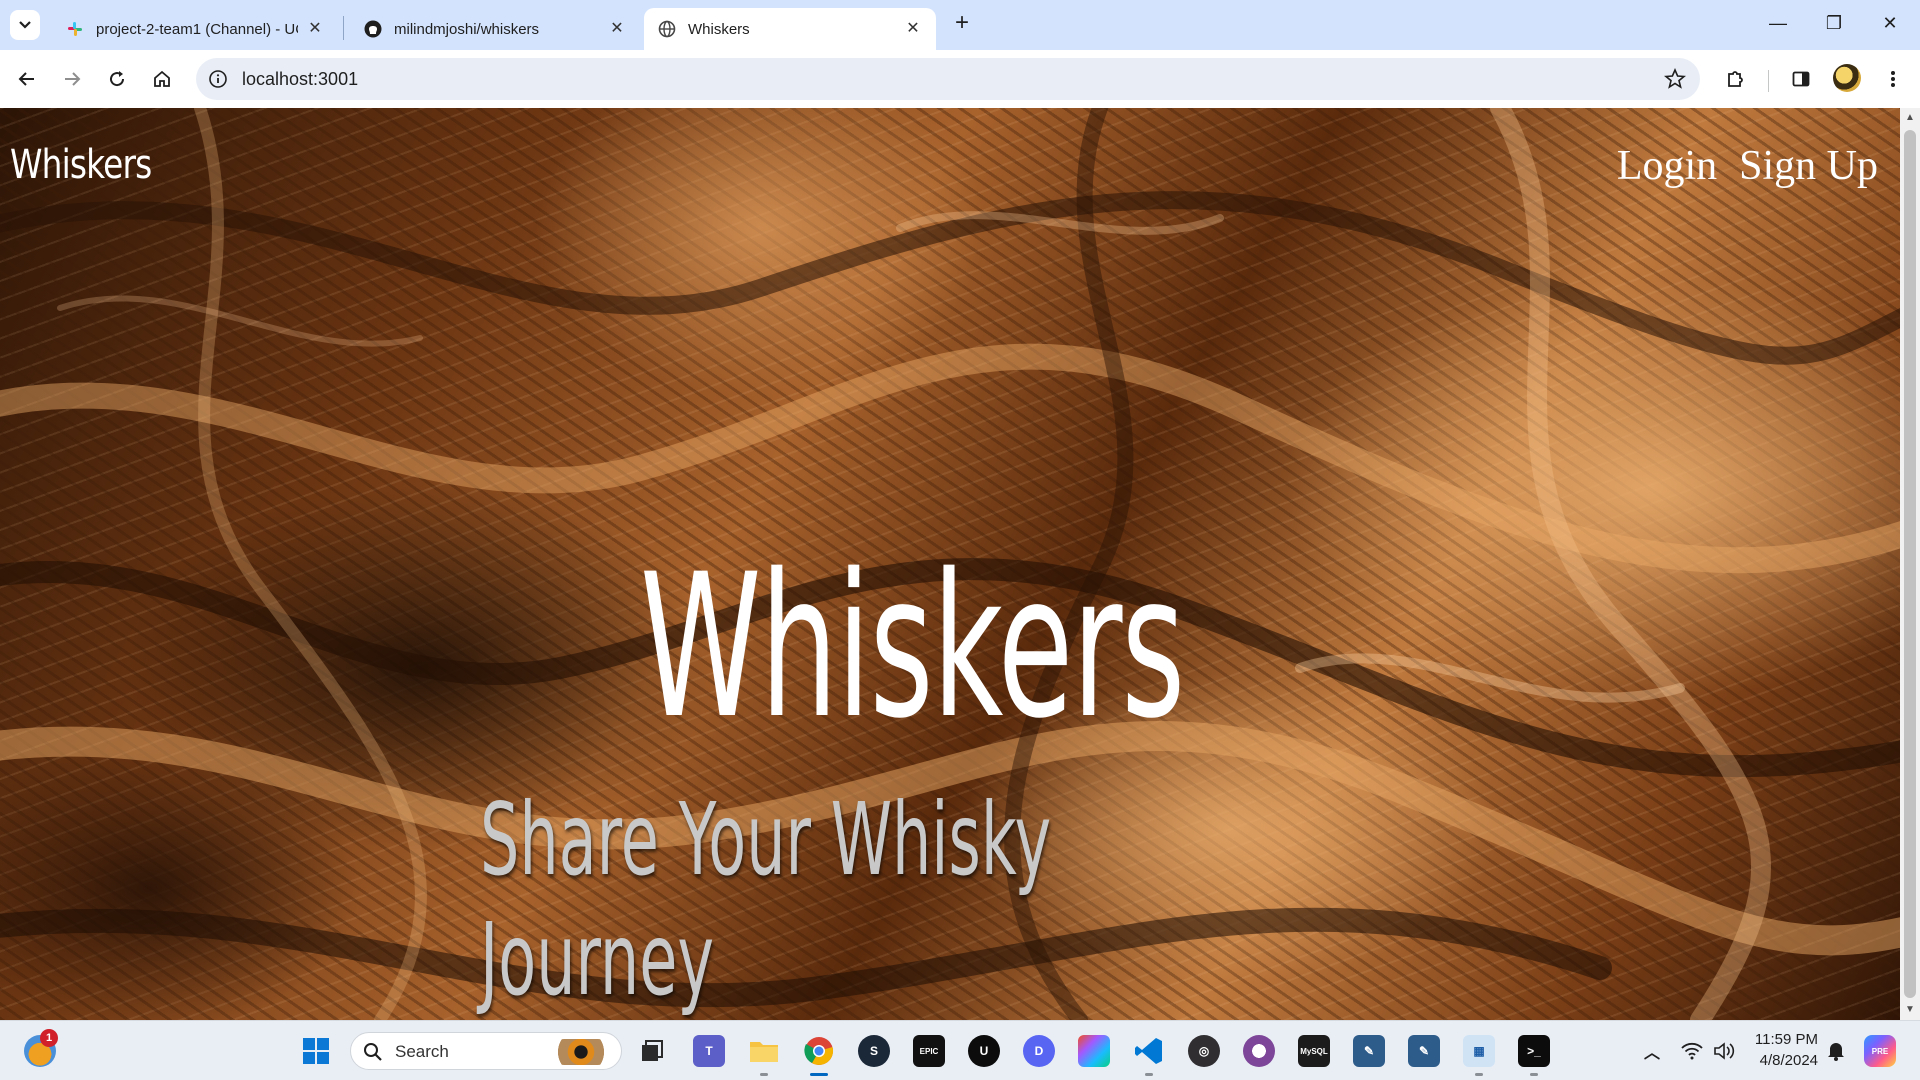  I want to click on login-link: Login, so click(1667, 166).